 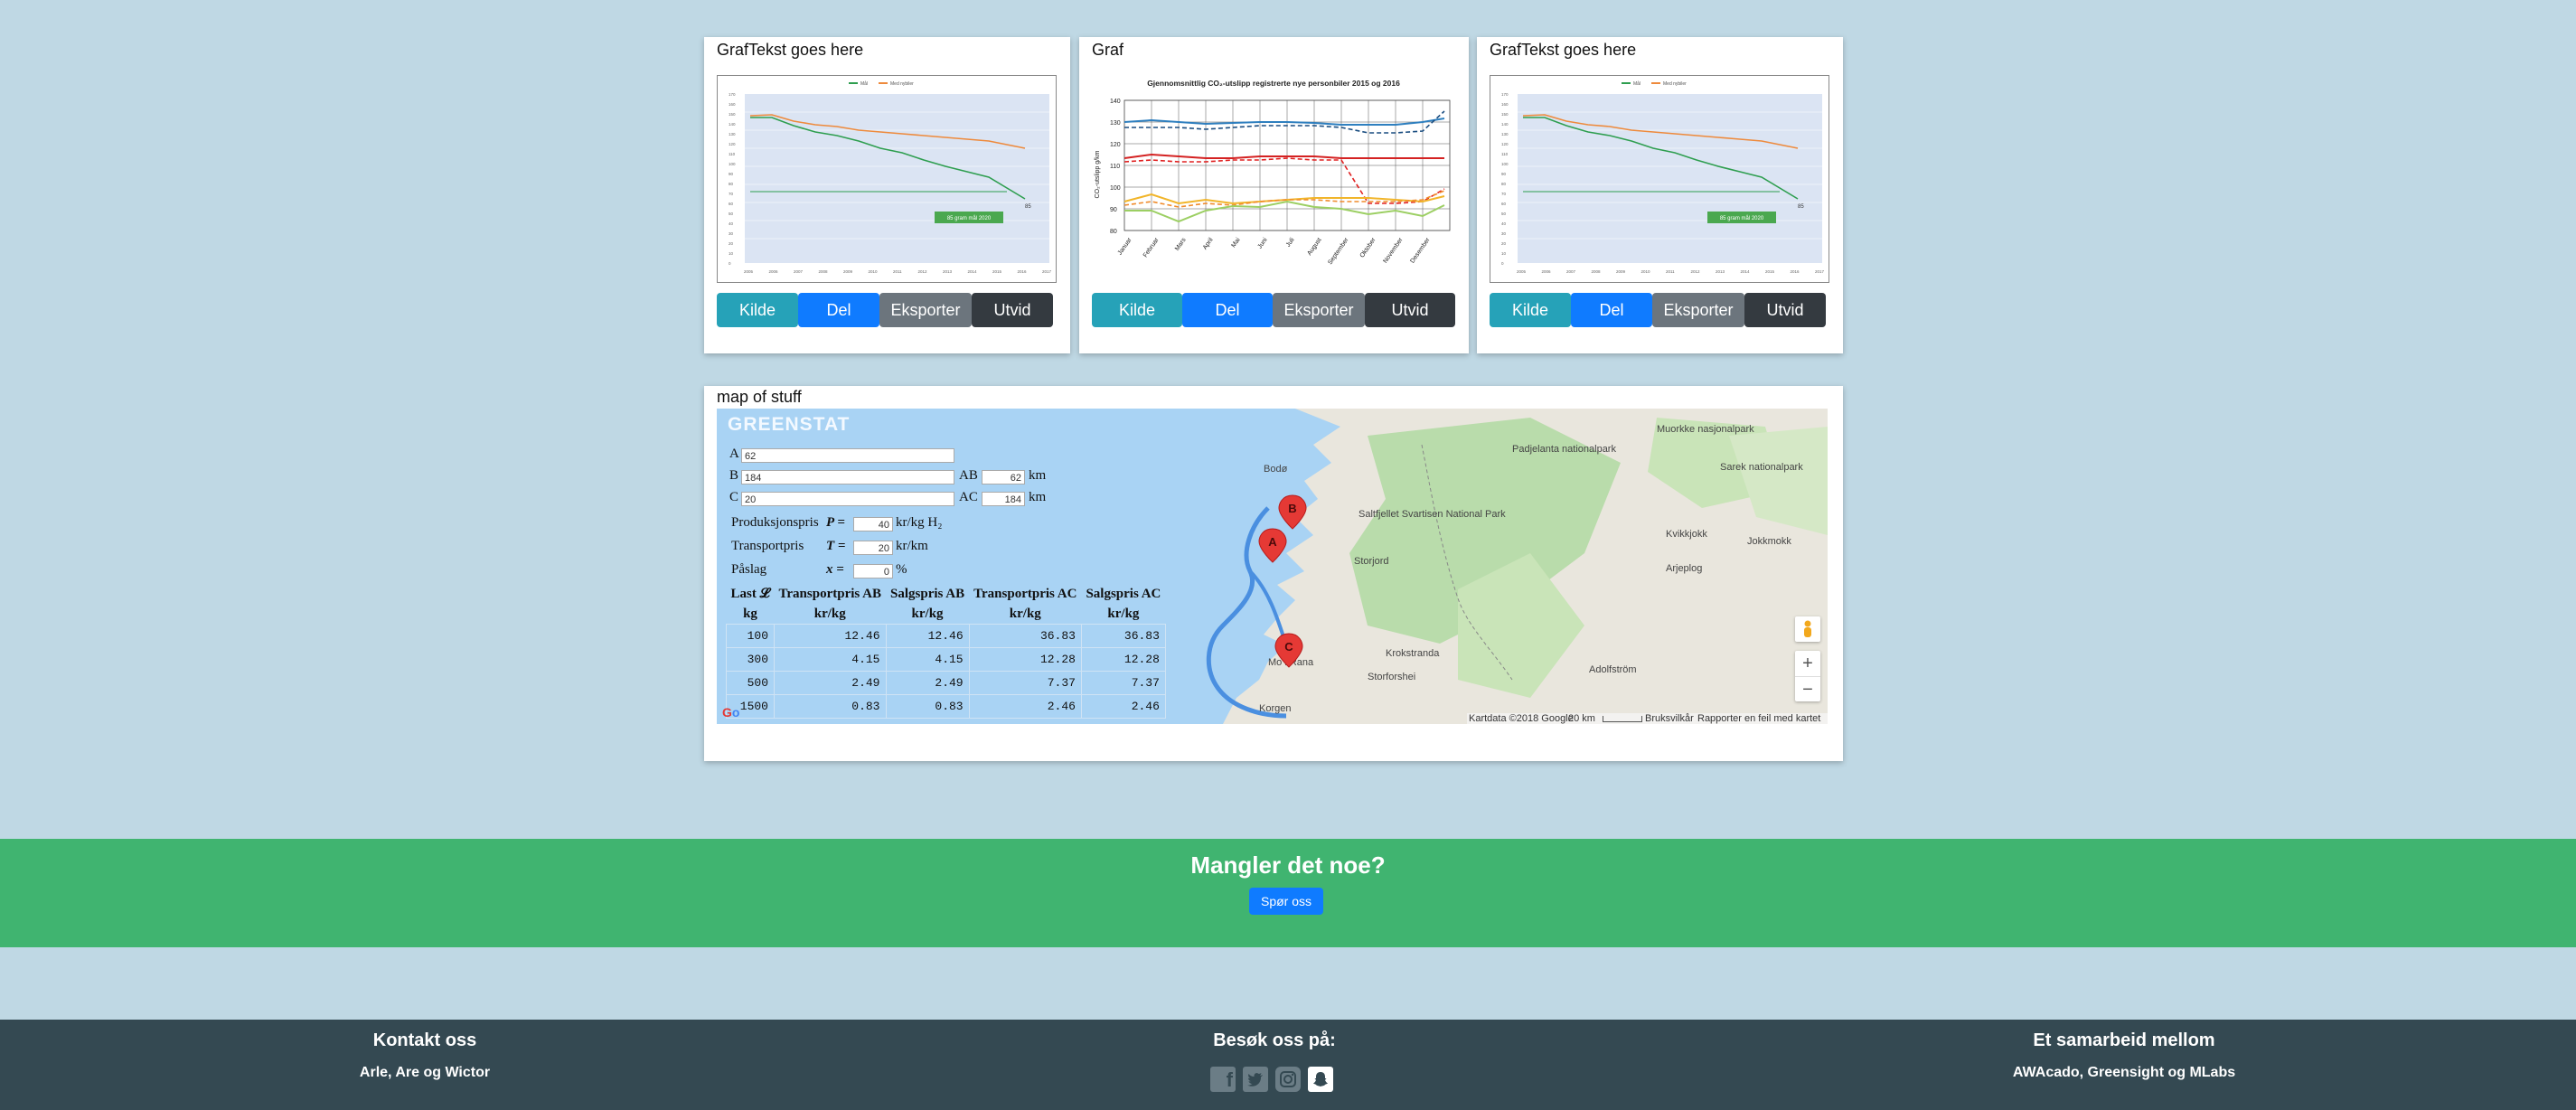 I want to click on instagram-icon, so click(x=1288, y=1079).